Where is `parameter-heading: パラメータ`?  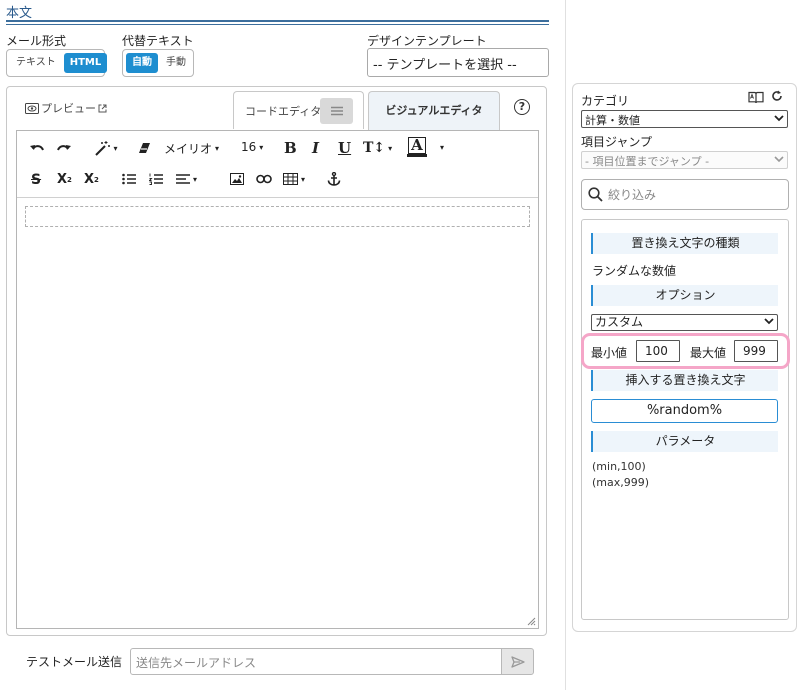
parameter-heading: パラメータ is located at coordinates (684, 441).